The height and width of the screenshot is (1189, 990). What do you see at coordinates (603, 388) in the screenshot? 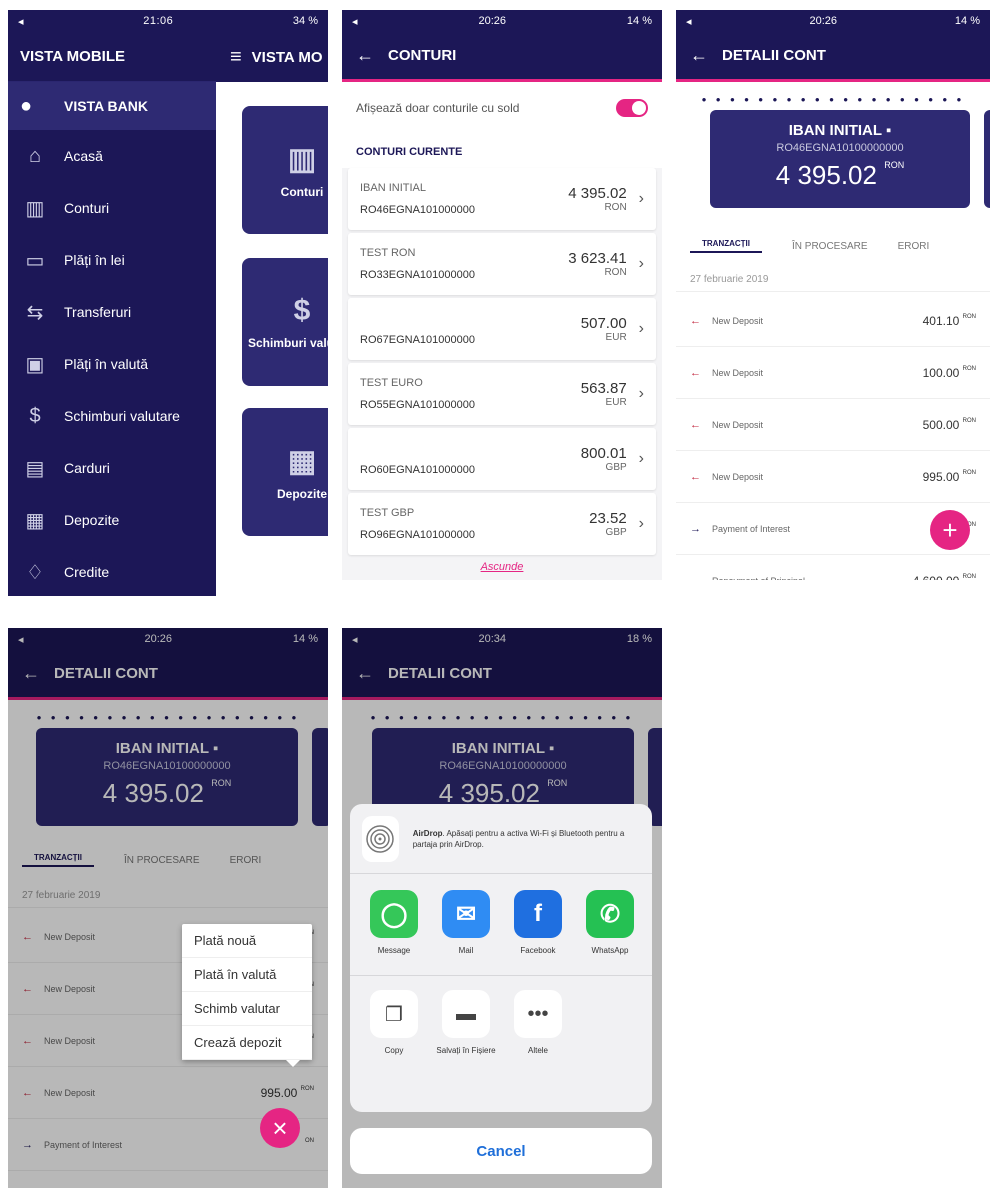
I see `account-amount: 563.87` at bounding box center [603, 388].